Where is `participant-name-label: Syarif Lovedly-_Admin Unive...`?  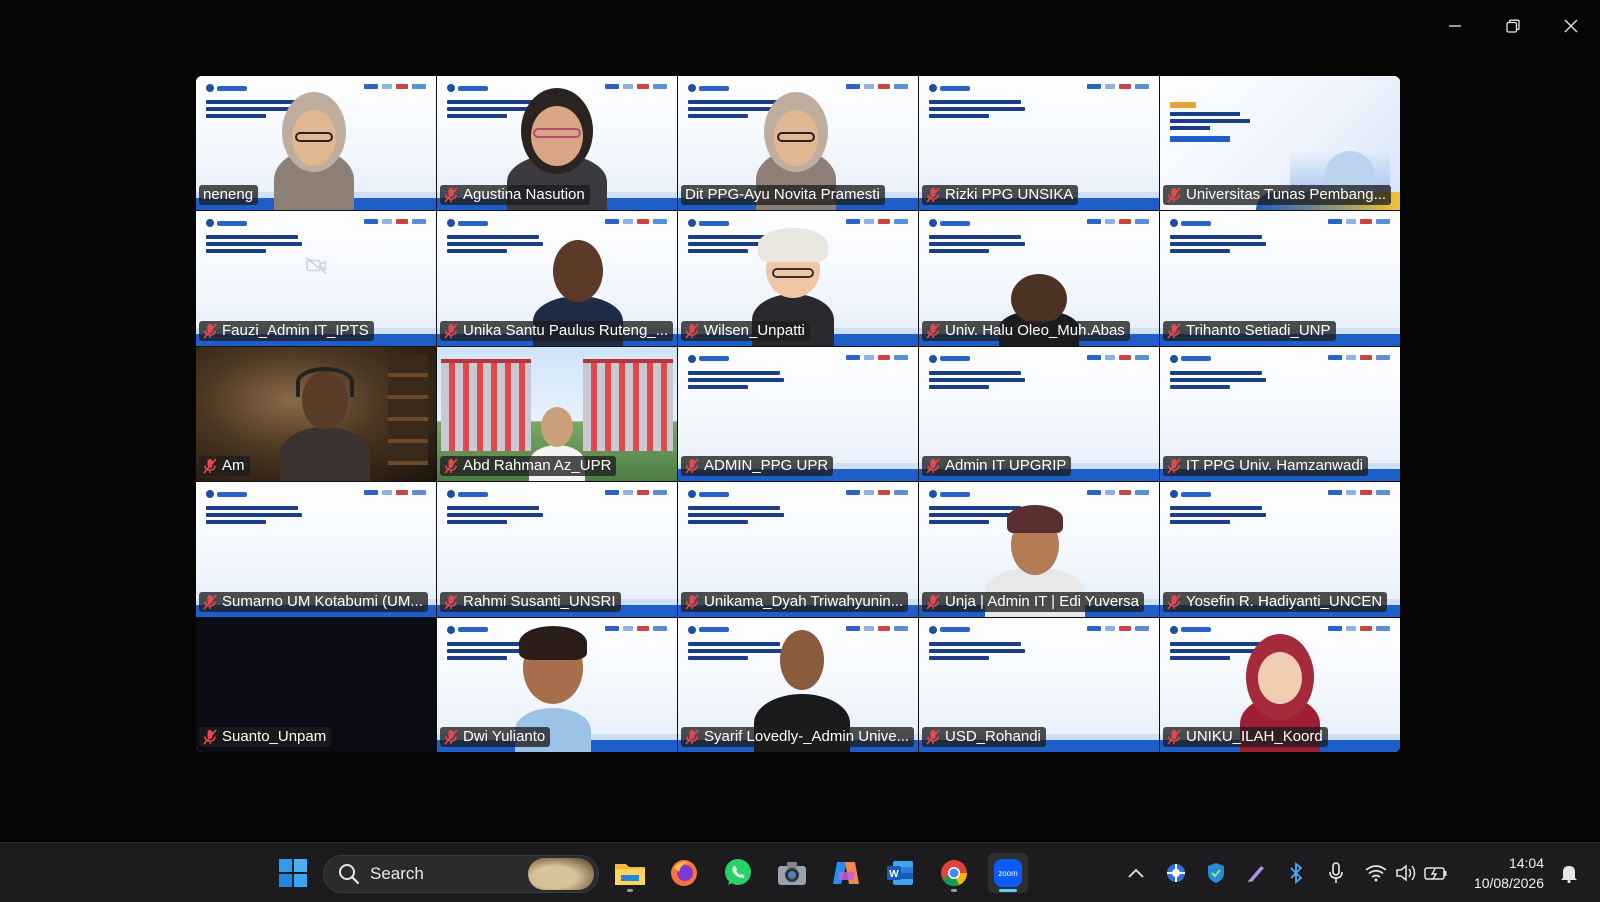 participant-name-label: Syarif Lovedly-_Admin Unive... is located at coordinates (798, 736).